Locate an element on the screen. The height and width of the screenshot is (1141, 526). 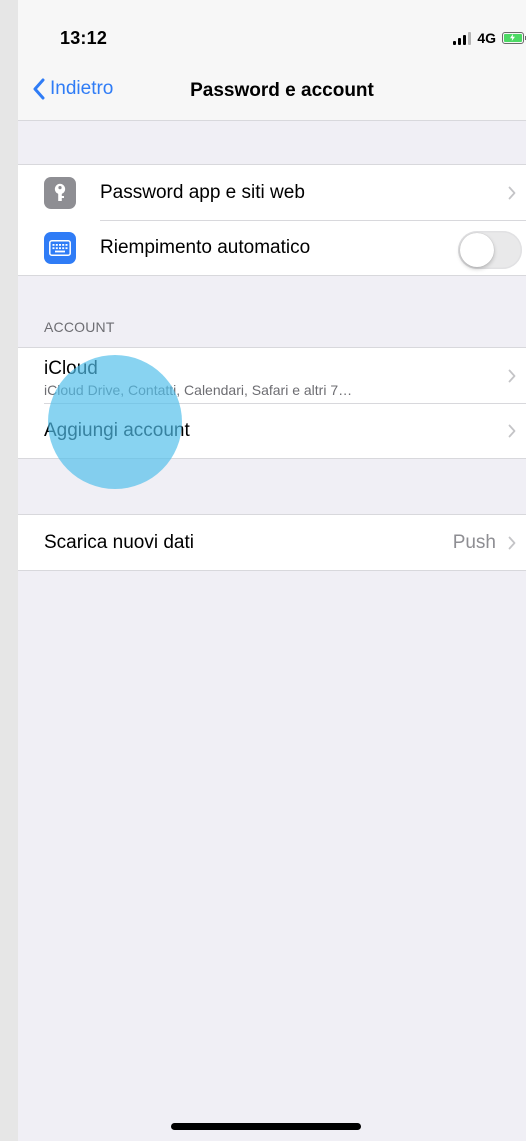
signal-icon is located at coordinates (462, 38).